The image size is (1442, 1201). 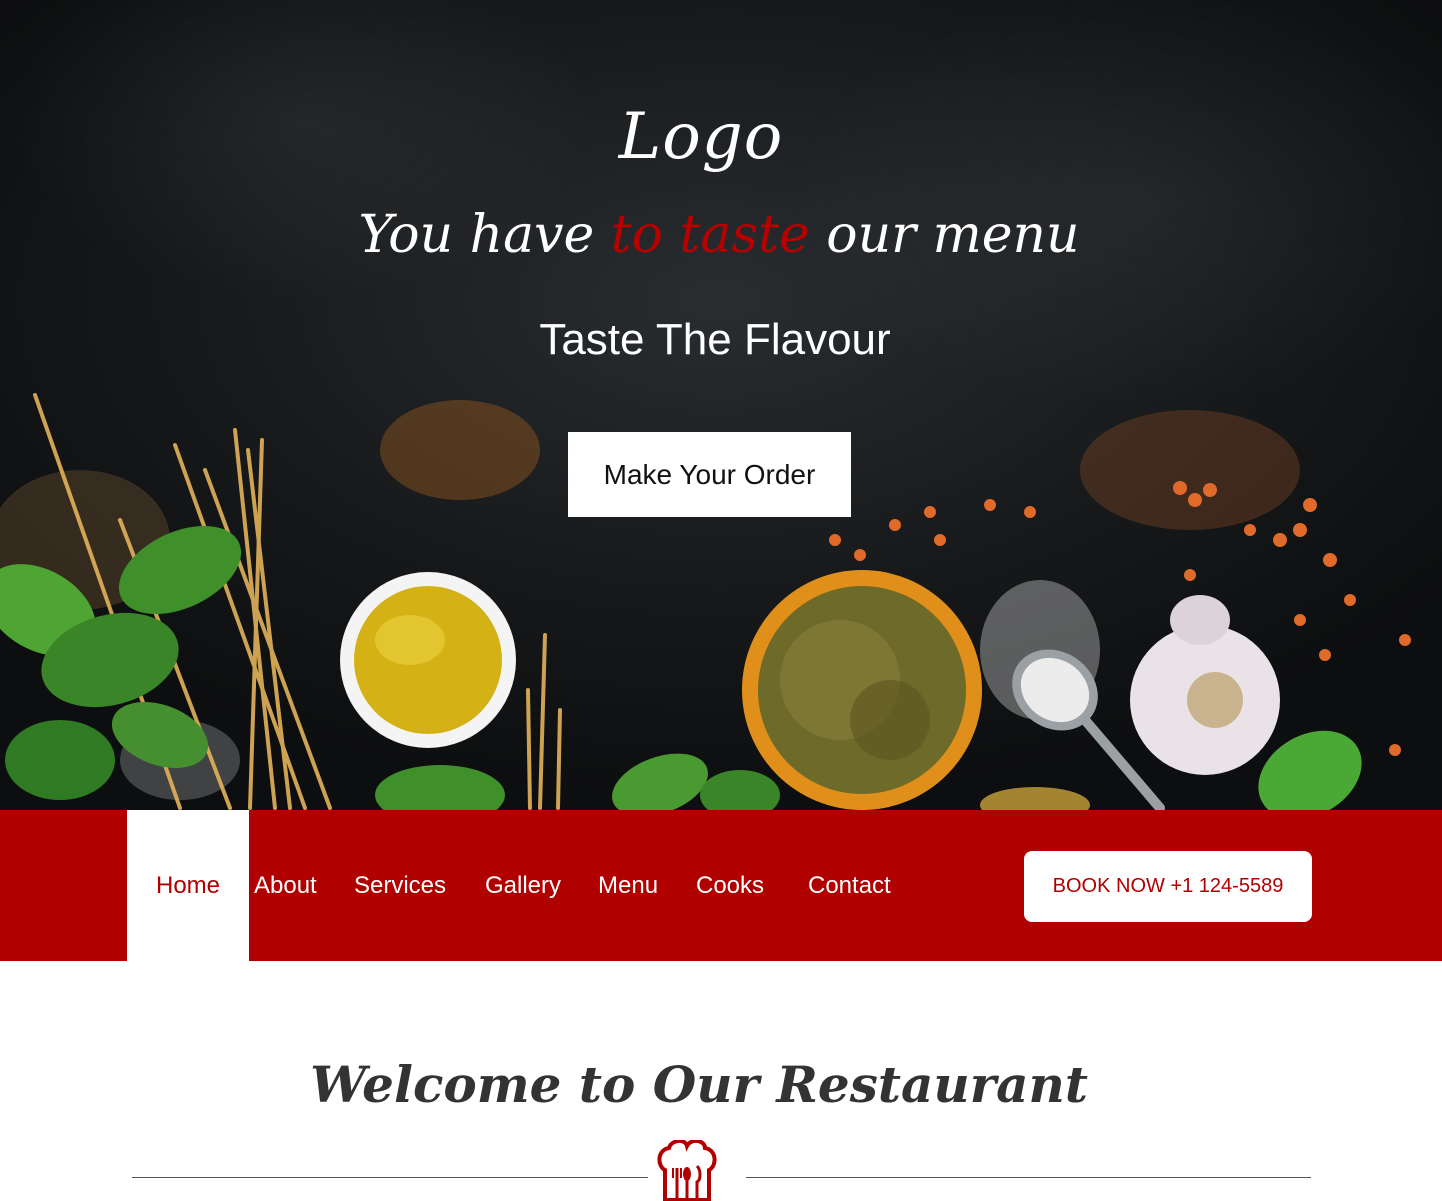 I want to click on nav-item-menu: Menu, so click(x=628, y=885).